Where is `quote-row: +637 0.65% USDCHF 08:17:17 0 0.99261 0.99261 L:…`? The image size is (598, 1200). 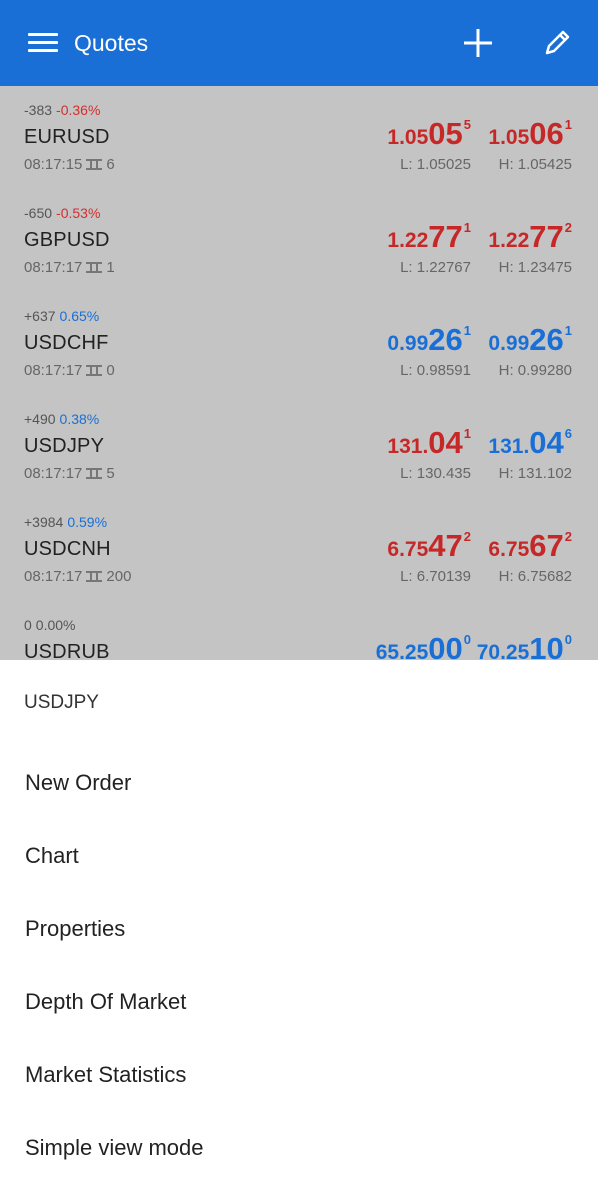
quote-row: +637 0.65% USDCHF 08:17:17 0 0.99261 0.99261 L:… is located at coordinates (299, 343).